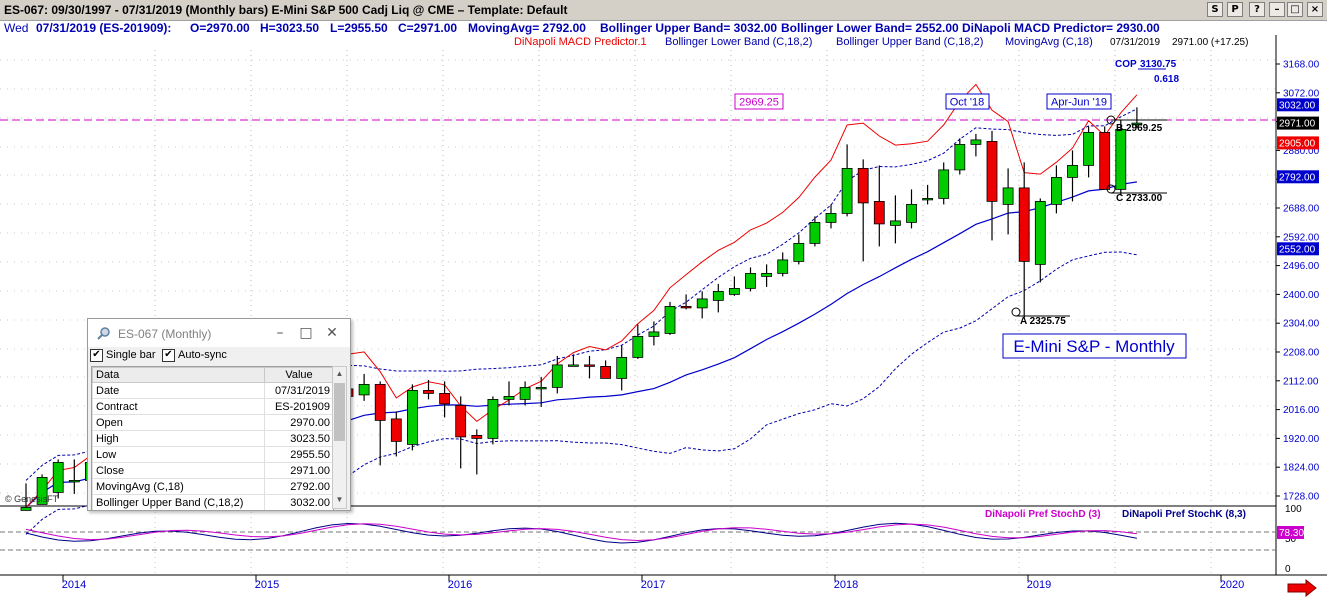 This screenshot has height=597, width=1327. Describe the element at coordinates (298, 406) in the screenshot. I see `row-value: ES-201909` at that location.